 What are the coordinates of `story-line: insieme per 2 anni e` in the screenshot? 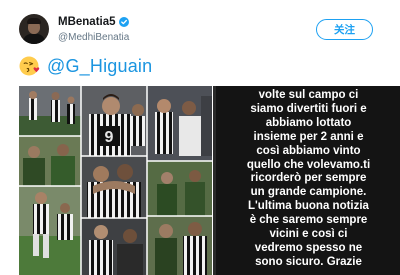 It's located at (308, 136).